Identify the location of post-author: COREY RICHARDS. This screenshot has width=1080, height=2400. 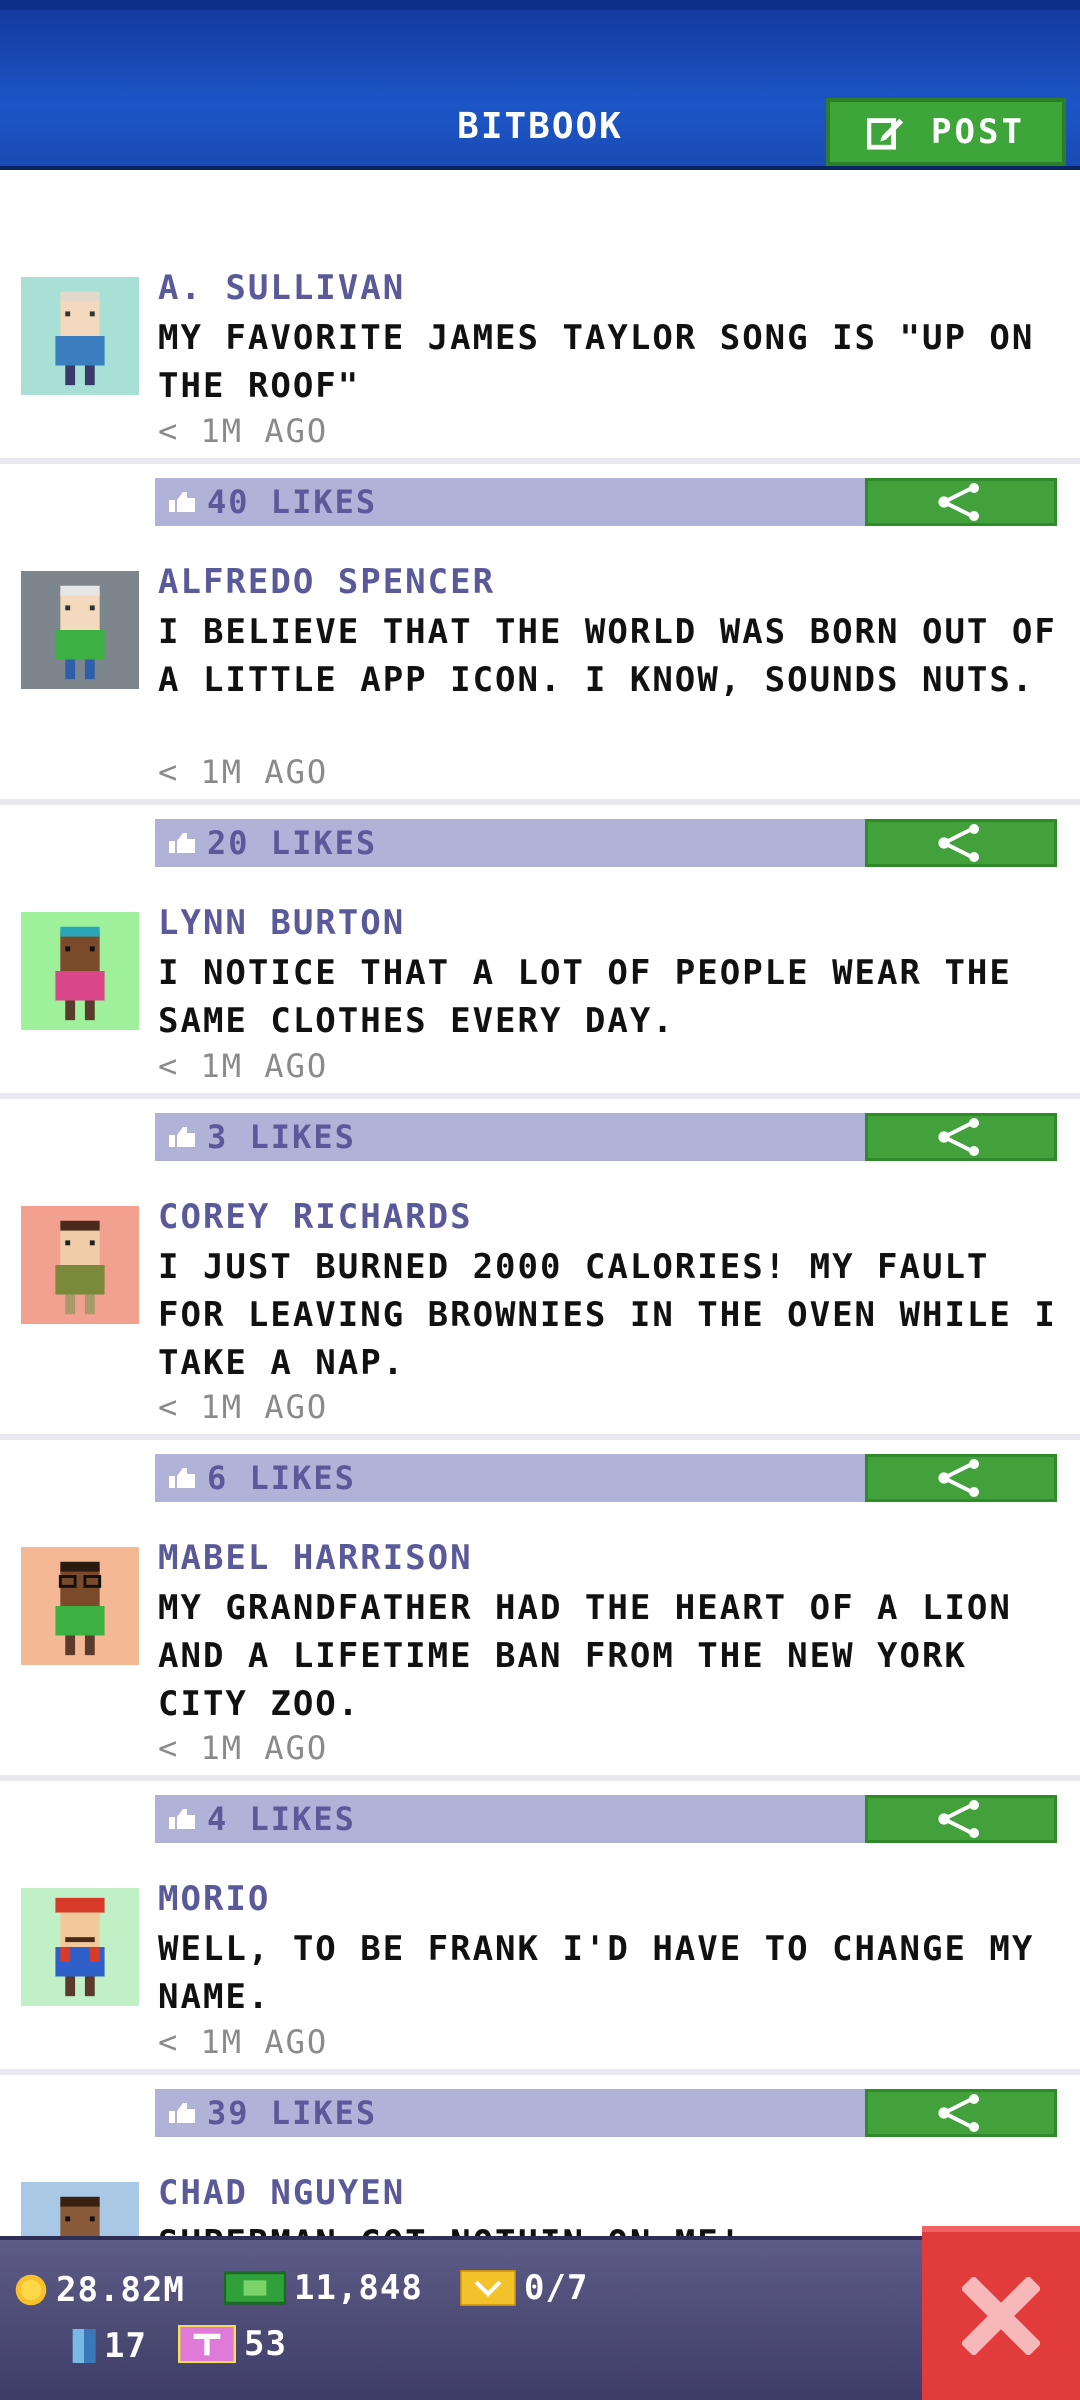
(315, 1217).